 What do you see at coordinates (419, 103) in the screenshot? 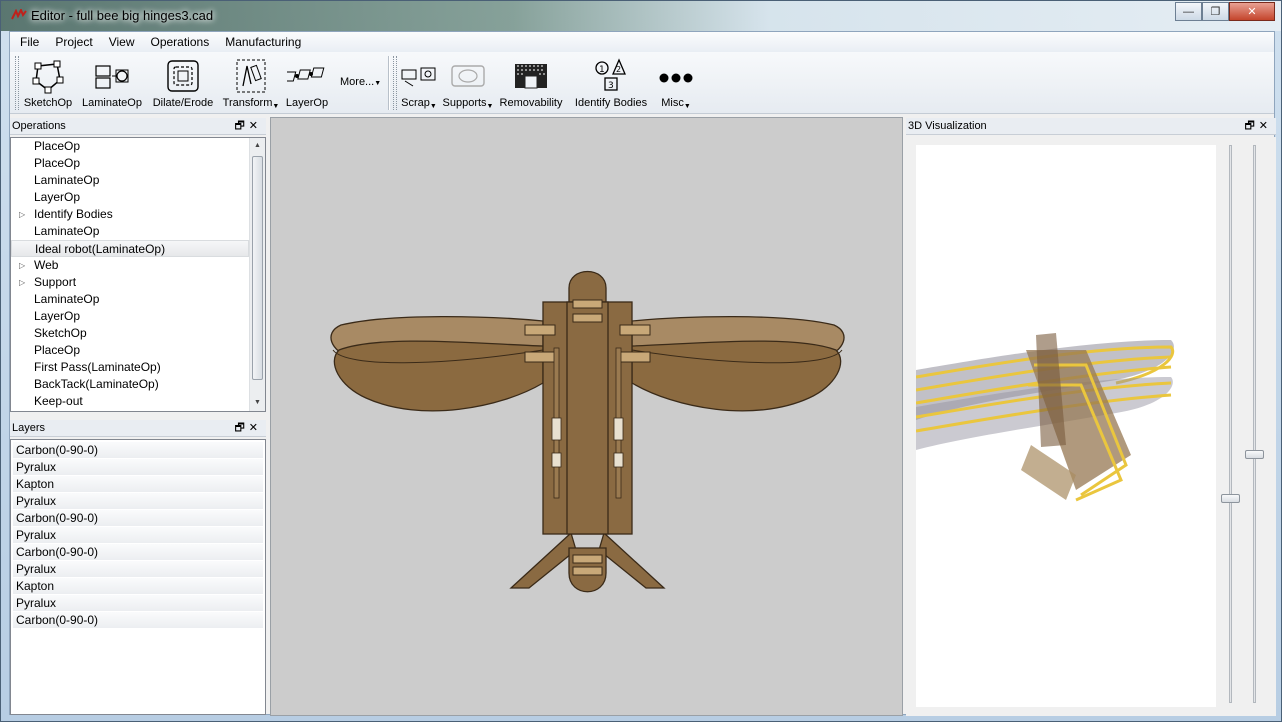
I see `scrap-label: Scrap▼` at bounding box center [419, 103].